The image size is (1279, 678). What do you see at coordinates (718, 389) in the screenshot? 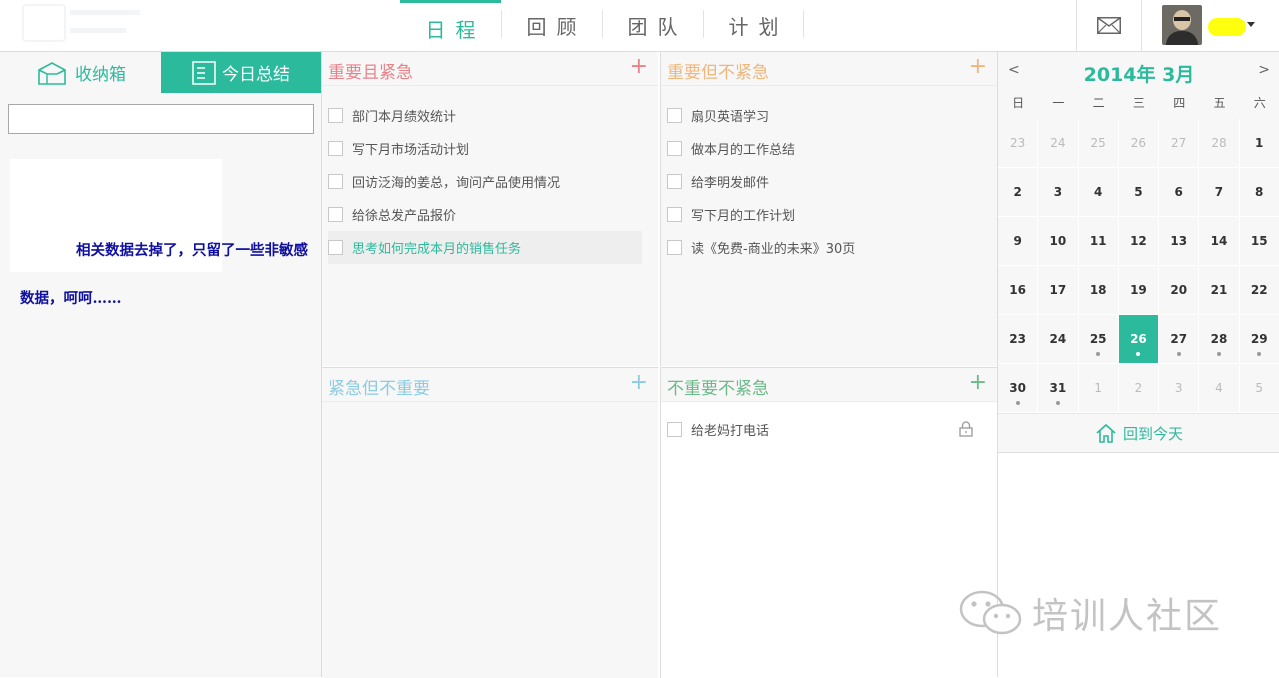
I see `quadrant-title: 不重要不紧急` at bounding box center [718, 389].